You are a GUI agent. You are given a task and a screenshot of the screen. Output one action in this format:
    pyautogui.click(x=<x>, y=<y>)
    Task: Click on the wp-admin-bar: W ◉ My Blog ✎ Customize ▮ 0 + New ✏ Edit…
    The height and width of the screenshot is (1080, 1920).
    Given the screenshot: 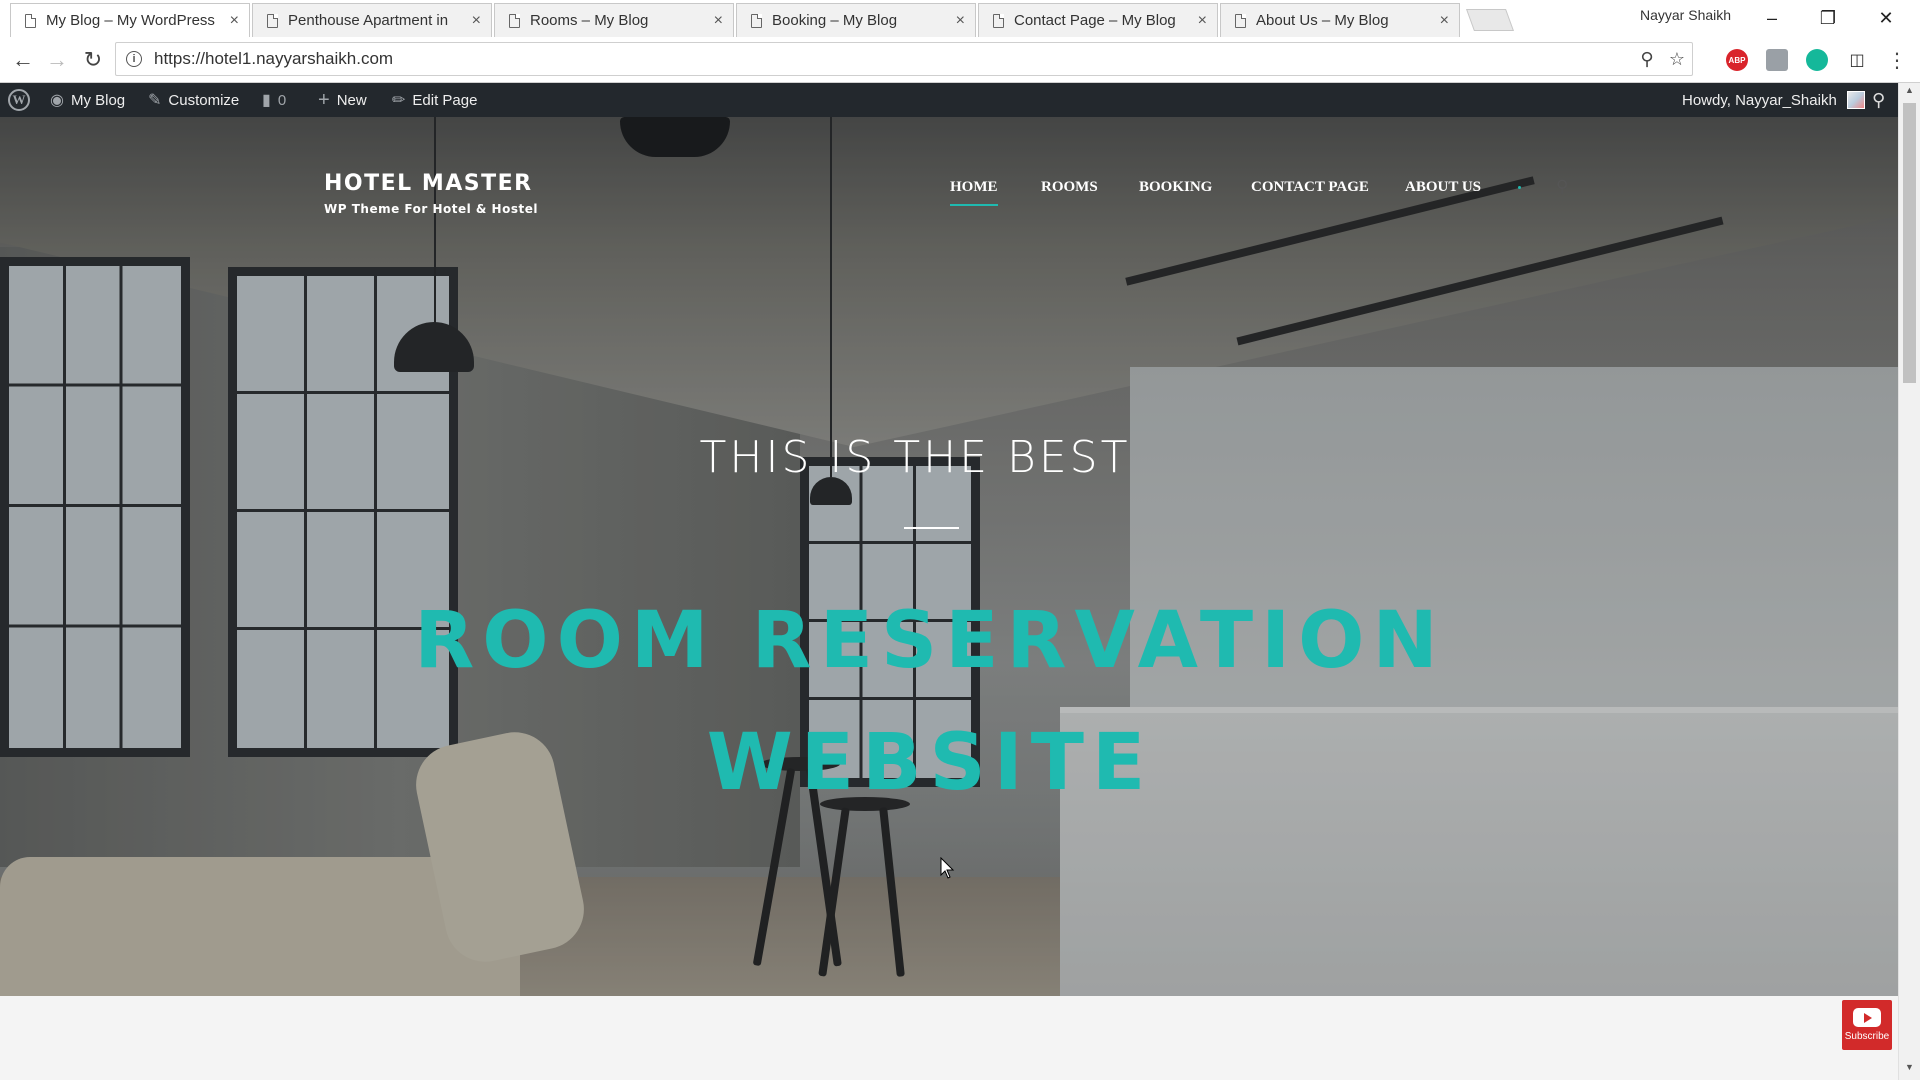 What is the action you would take?
    pyautogui.click(x=960, y=100)
    